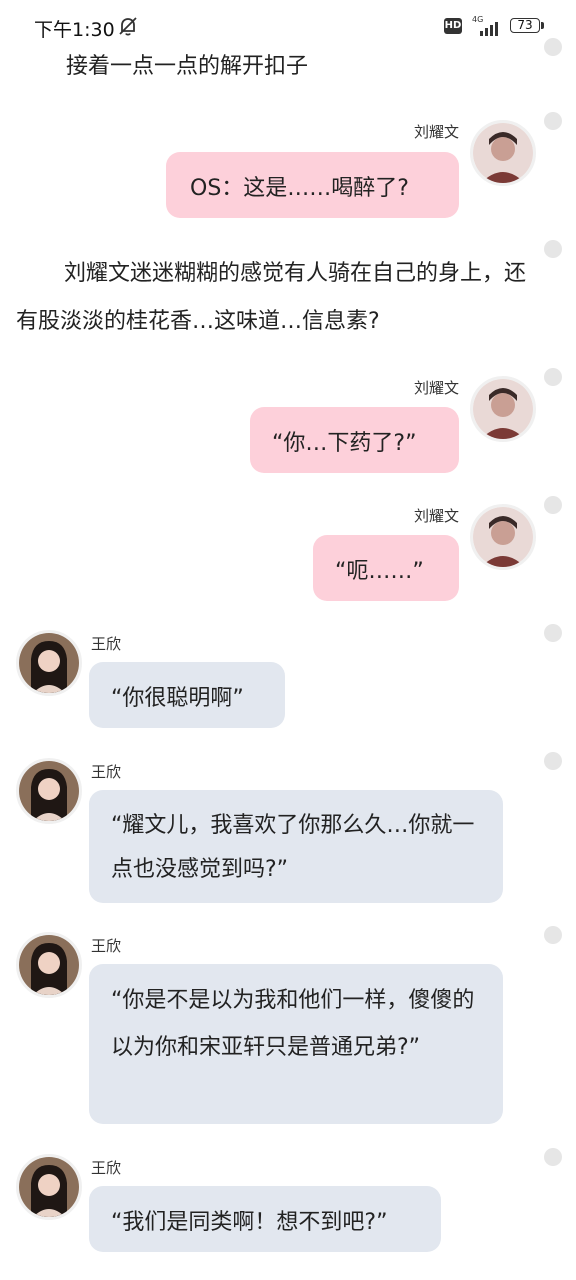 The image size is (576, 1280). What do you see at coordinates (344, 443) in the screenshot?
I see `chat-text: “你…下药了?”` at bounding box center [344, 443].